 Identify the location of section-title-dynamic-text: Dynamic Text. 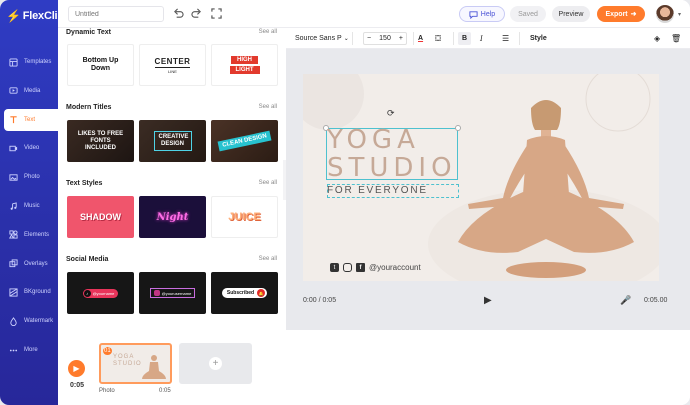
(88, 32).